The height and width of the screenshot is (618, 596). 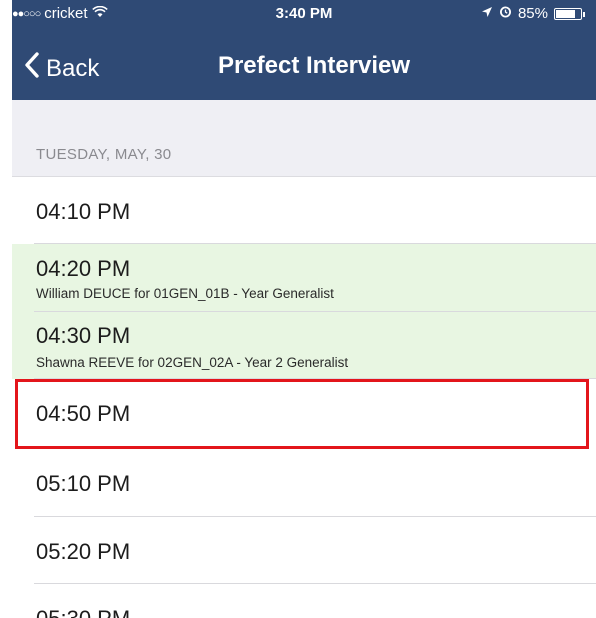 I want to click on slot-time: 05:20 PM, so click(x=83, y=551).